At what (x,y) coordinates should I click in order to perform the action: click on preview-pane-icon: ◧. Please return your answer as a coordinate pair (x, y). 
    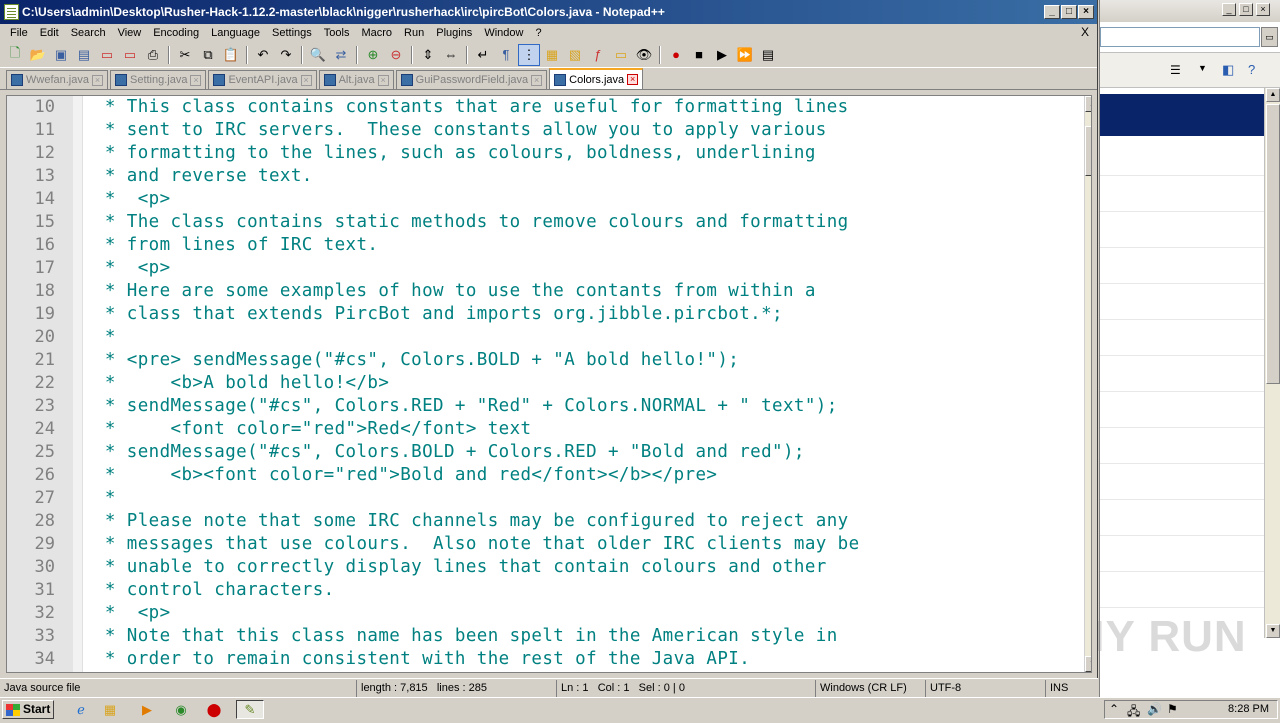
    Looking at the image, I should click on (1228, 70).